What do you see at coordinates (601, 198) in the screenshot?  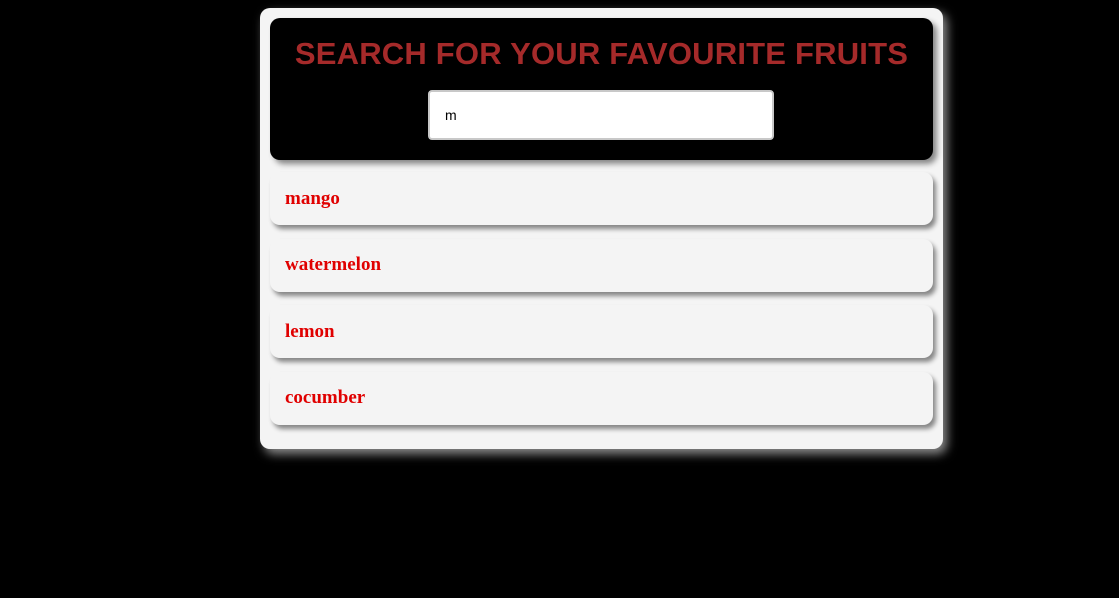 I see `list-item: mango` at bounding box center [601, 198].